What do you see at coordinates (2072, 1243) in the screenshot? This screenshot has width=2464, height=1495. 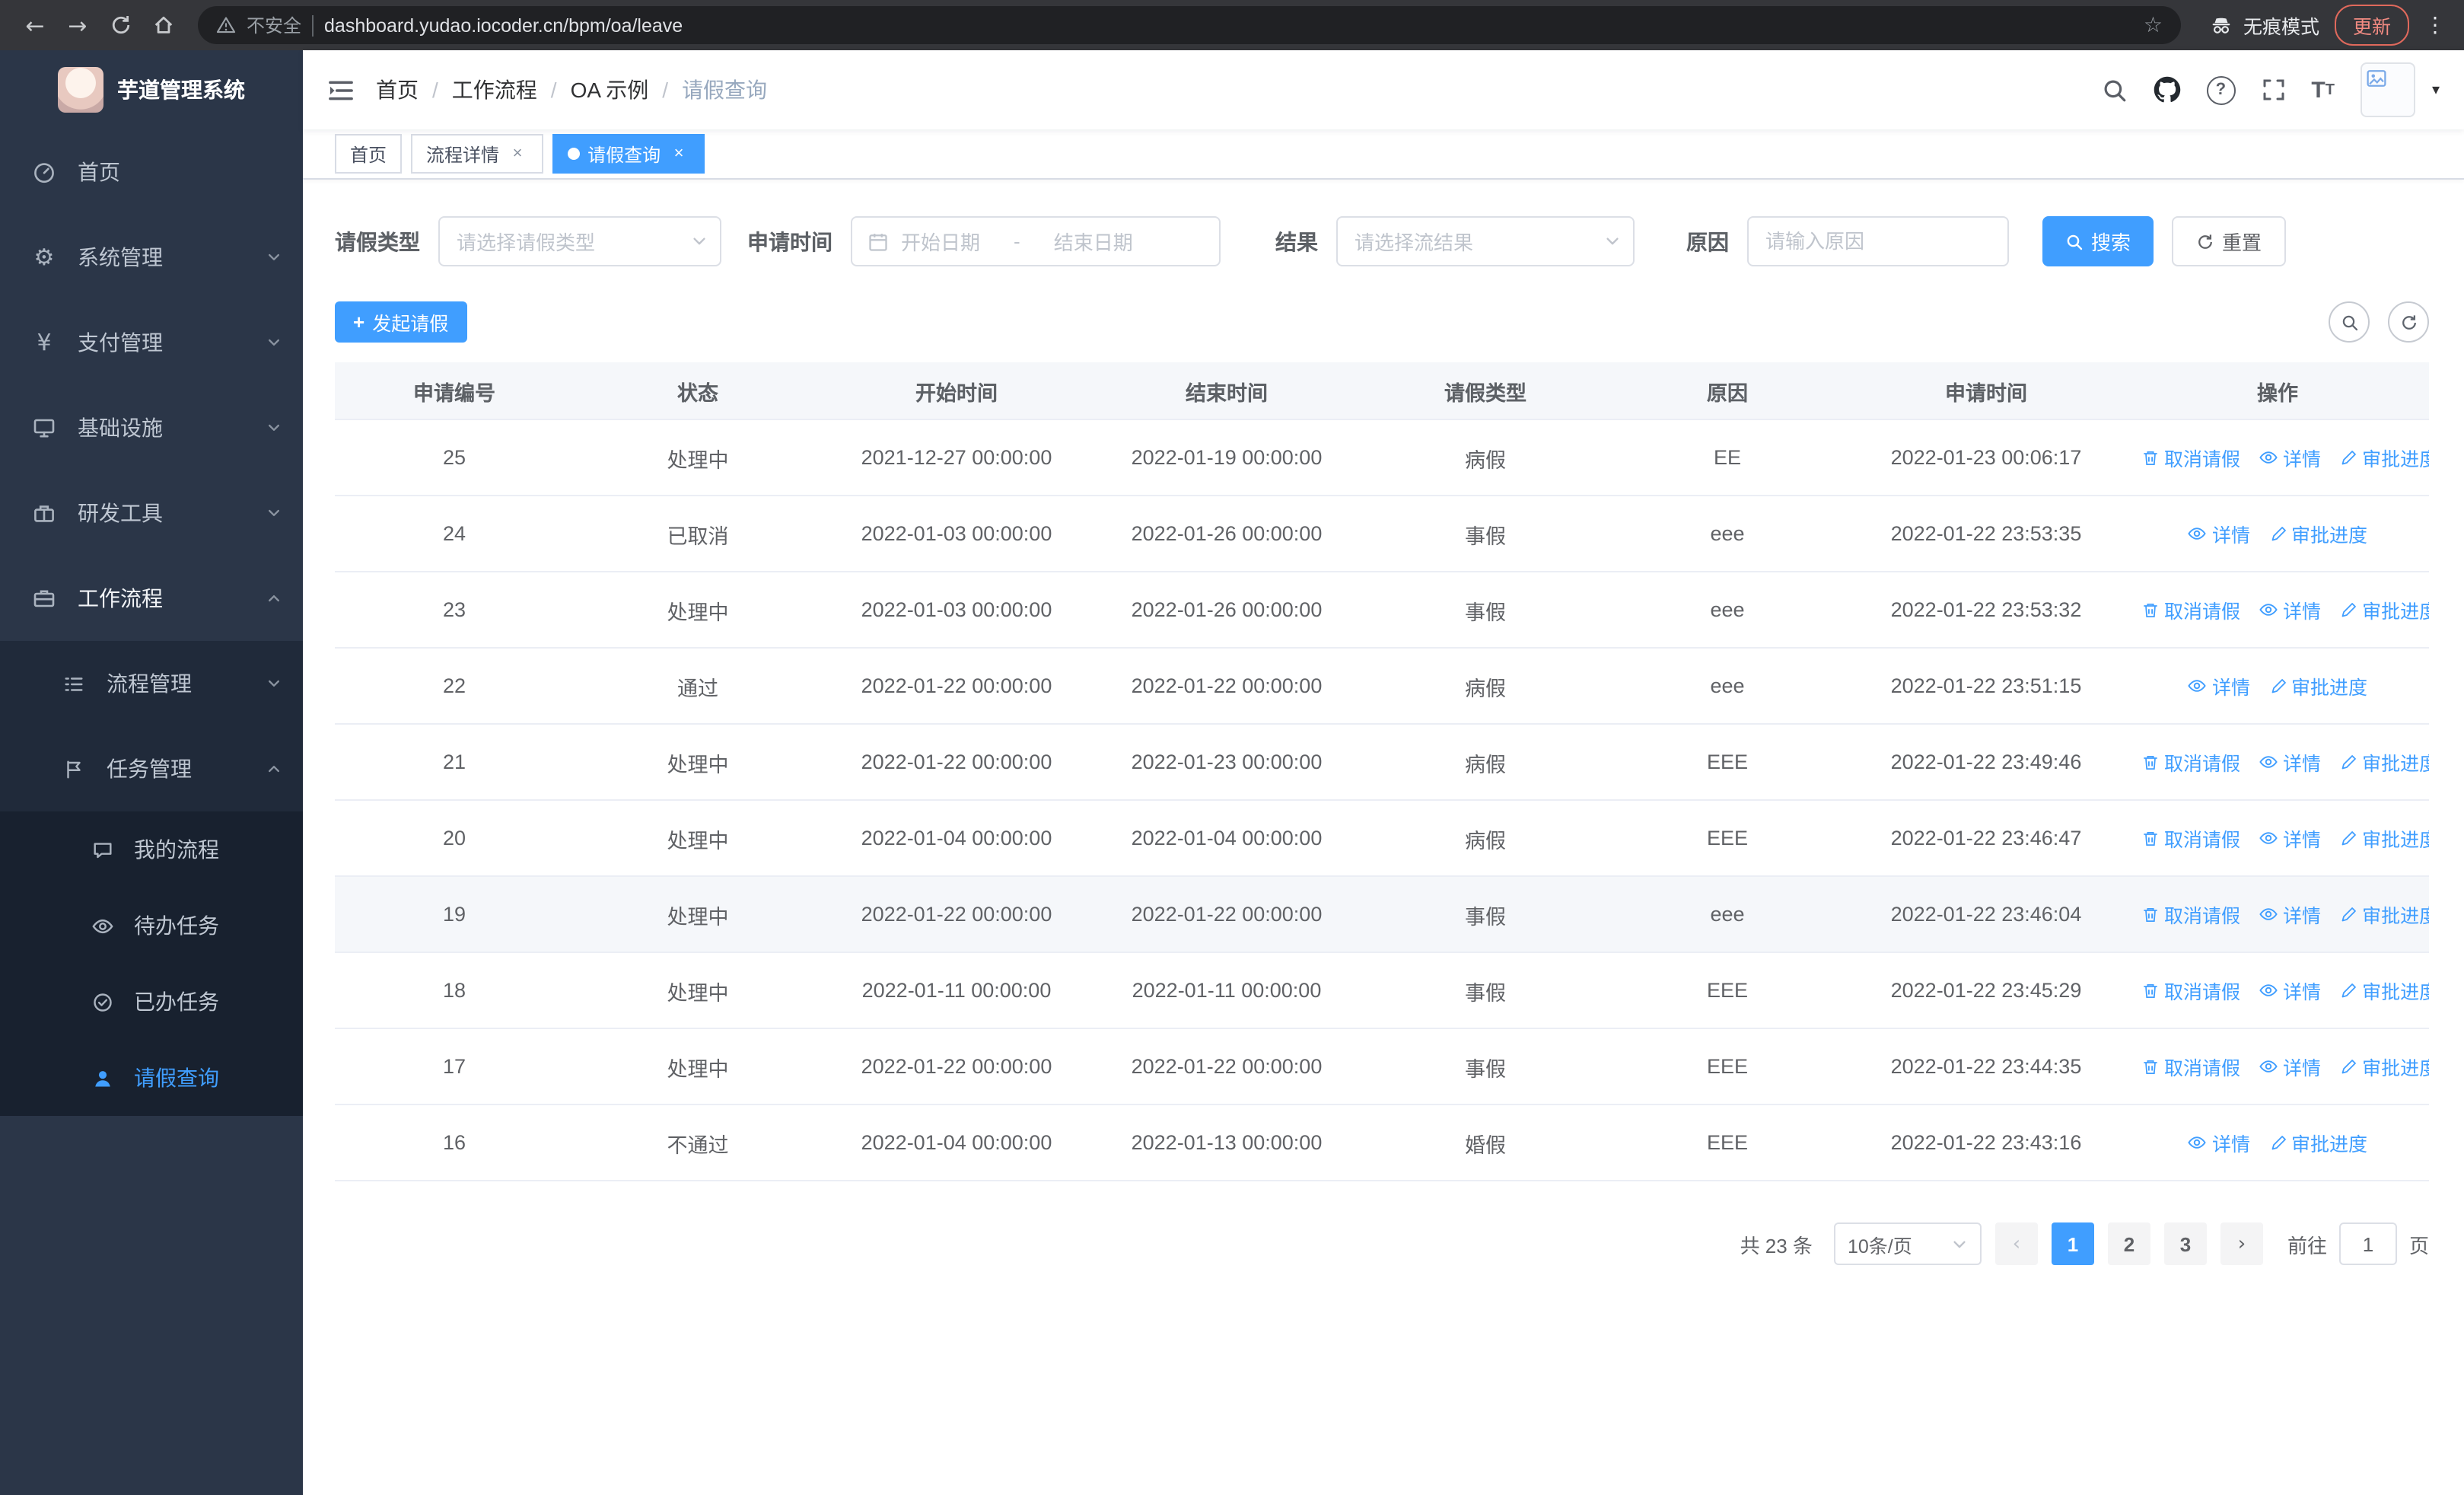 I see `page-button-1: 1` at bounding box center [2072, 1243].